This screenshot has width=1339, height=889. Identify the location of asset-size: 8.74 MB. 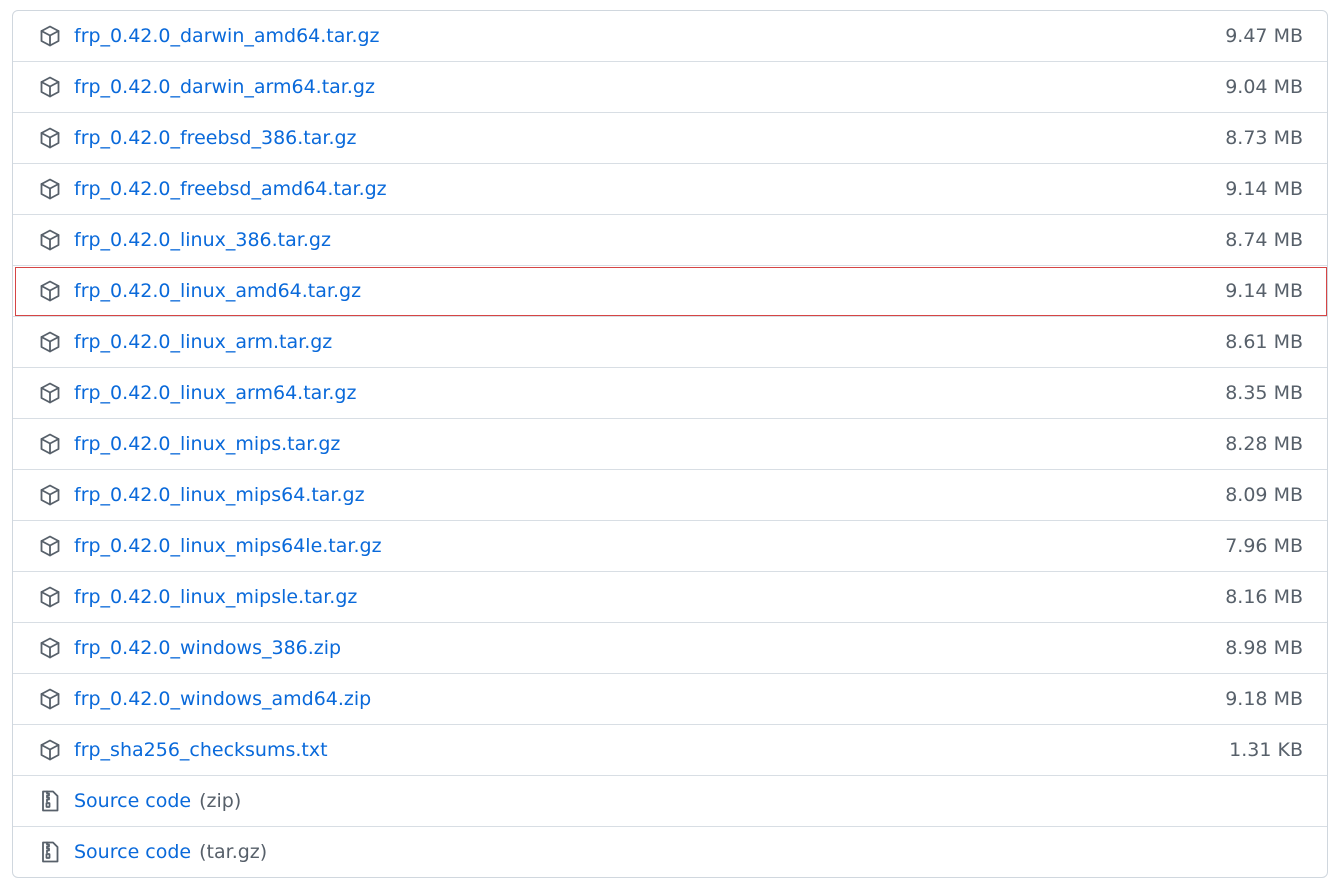
(1264, 240).